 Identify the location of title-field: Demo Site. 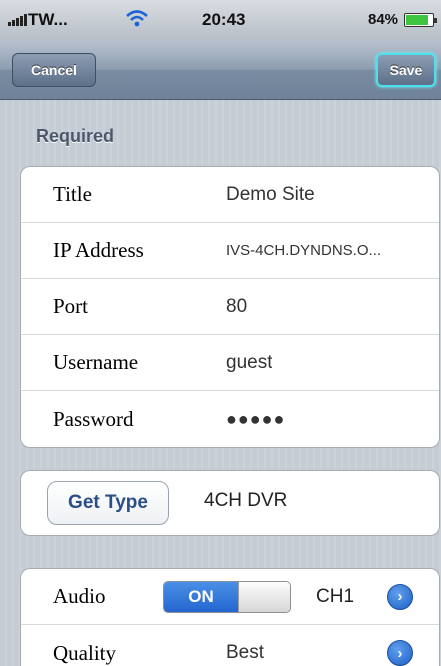
(270, 195).